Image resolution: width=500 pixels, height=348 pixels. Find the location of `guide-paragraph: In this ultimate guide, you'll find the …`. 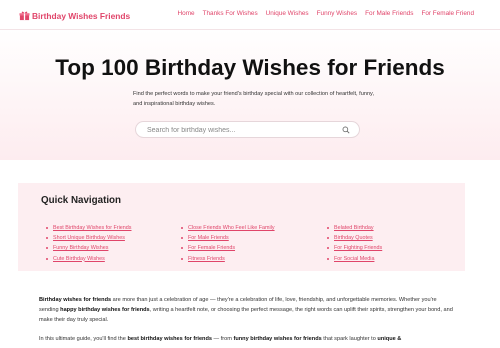

guide-paragraph: In this ultimate guide, you'll find the … is located at coordinates (246, 339).